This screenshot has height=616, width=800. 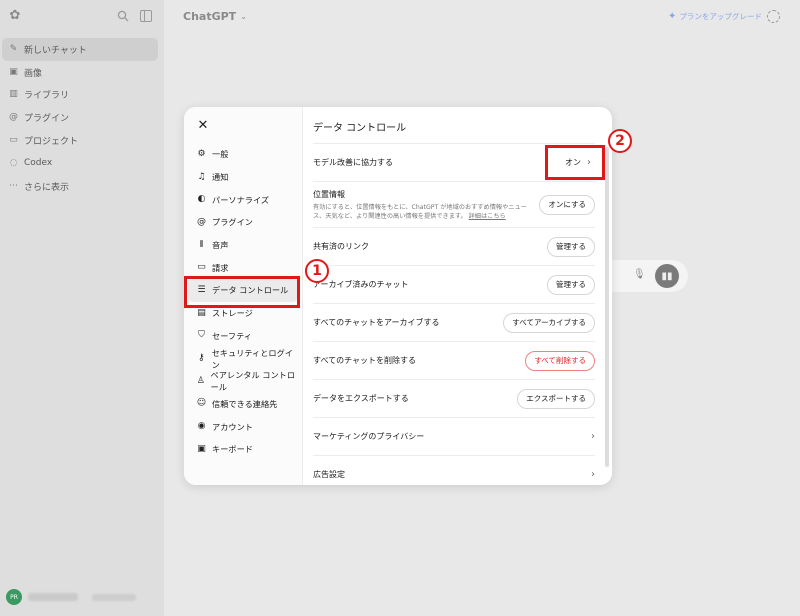 I want to click on sidebar-toggle-icon, so click(x=146, y=16).